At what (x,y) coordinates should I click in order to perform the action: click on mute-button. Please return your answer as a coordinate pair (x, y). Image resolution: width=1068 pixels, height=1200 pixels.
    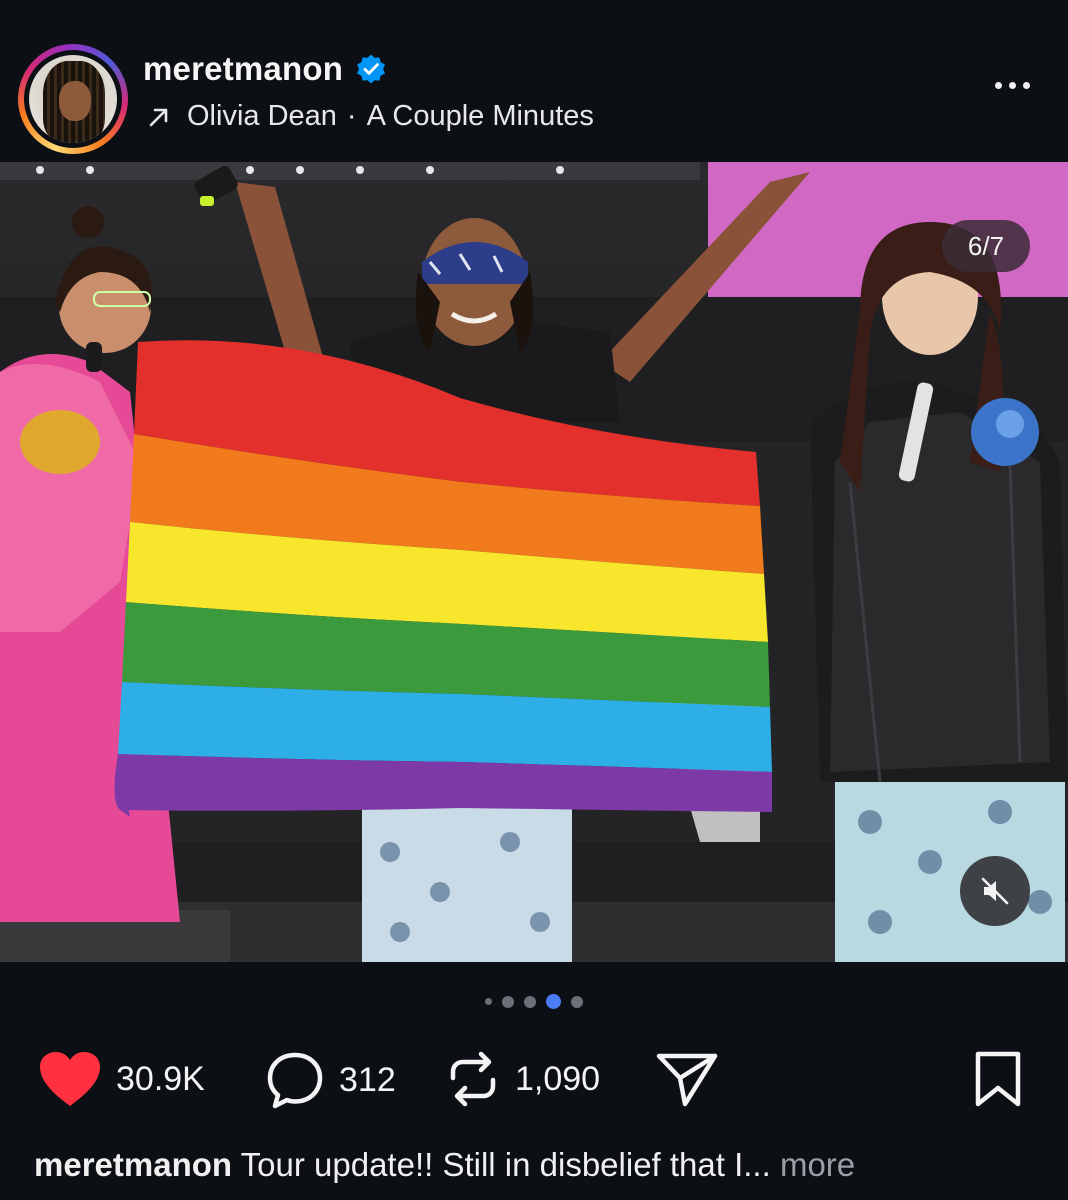
    Looking at the image, I should click on (995, 891).